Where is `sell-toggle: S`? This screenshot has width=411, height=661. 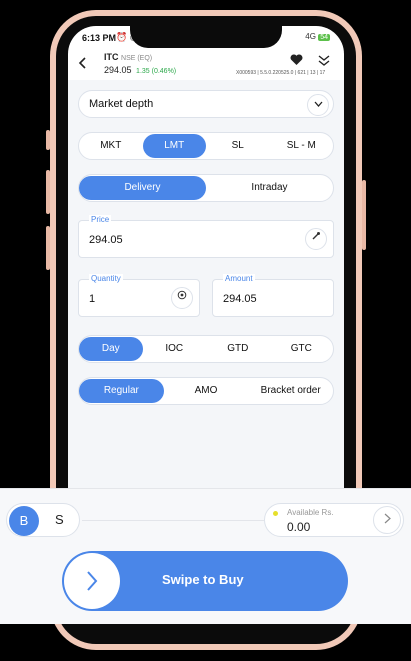
sell-toggle: S is located at coordinates (59, 519).